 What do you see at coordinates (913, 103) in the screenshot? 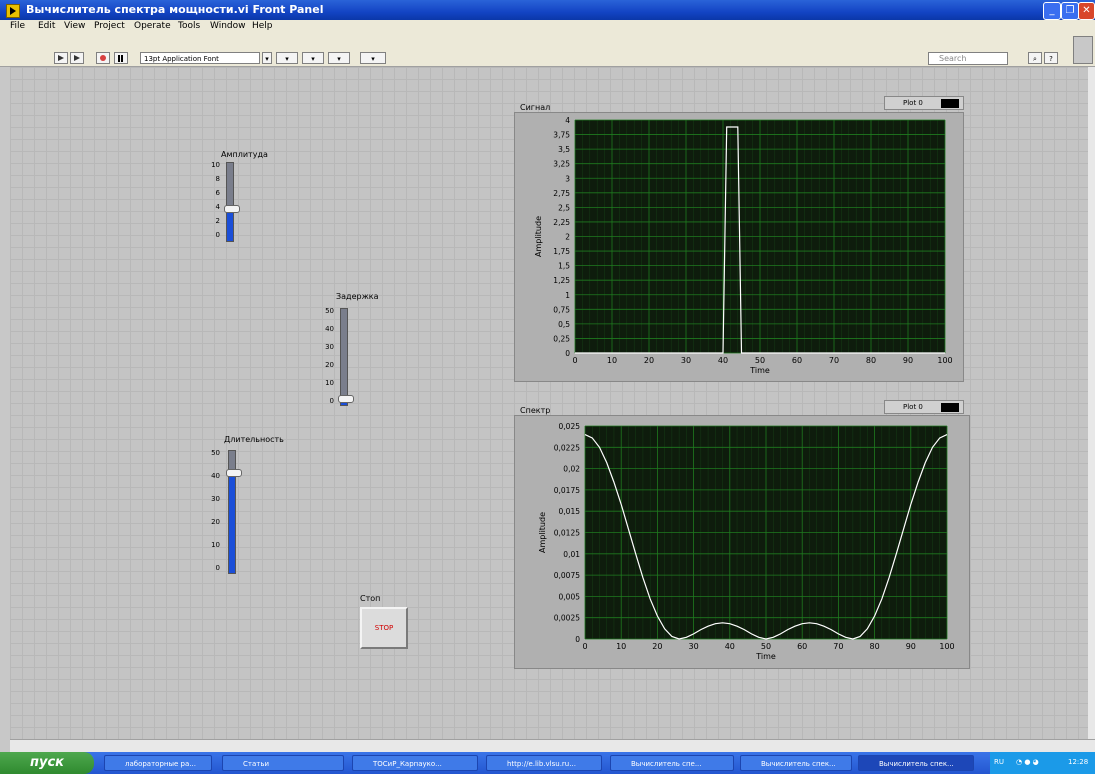
I see `signal-legend-label: Plot 0` at bounding box center [913, 103].